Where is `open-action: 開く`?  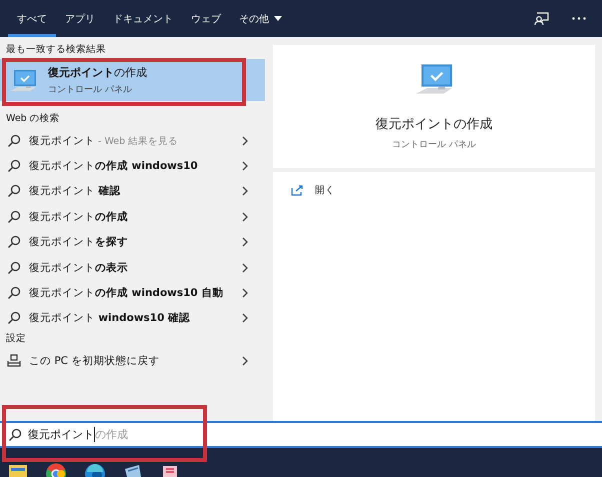 open-action: 開く is located at coordinates (434, 190).